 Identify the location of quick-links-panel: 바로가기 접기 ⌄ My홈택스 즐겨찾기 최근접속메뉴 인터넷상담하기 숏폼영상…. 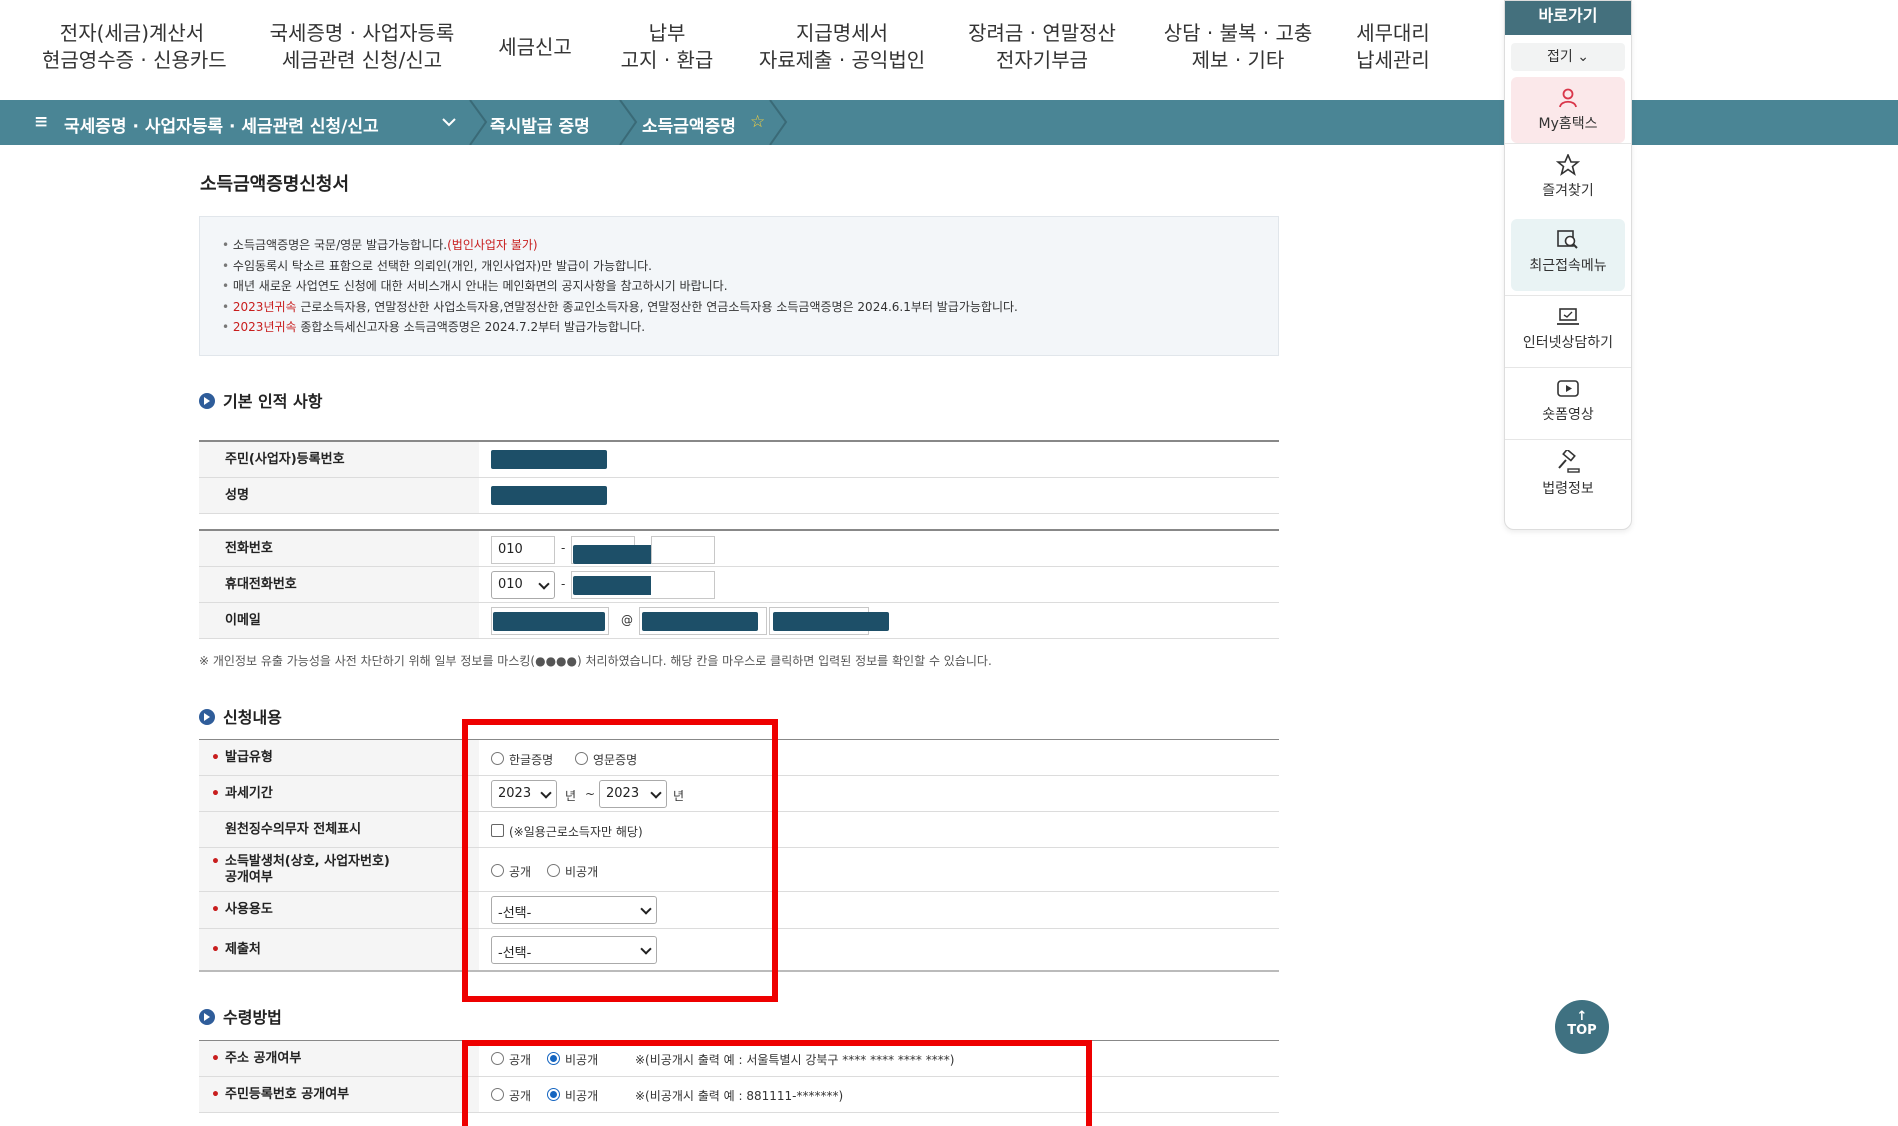
(1568, 265).